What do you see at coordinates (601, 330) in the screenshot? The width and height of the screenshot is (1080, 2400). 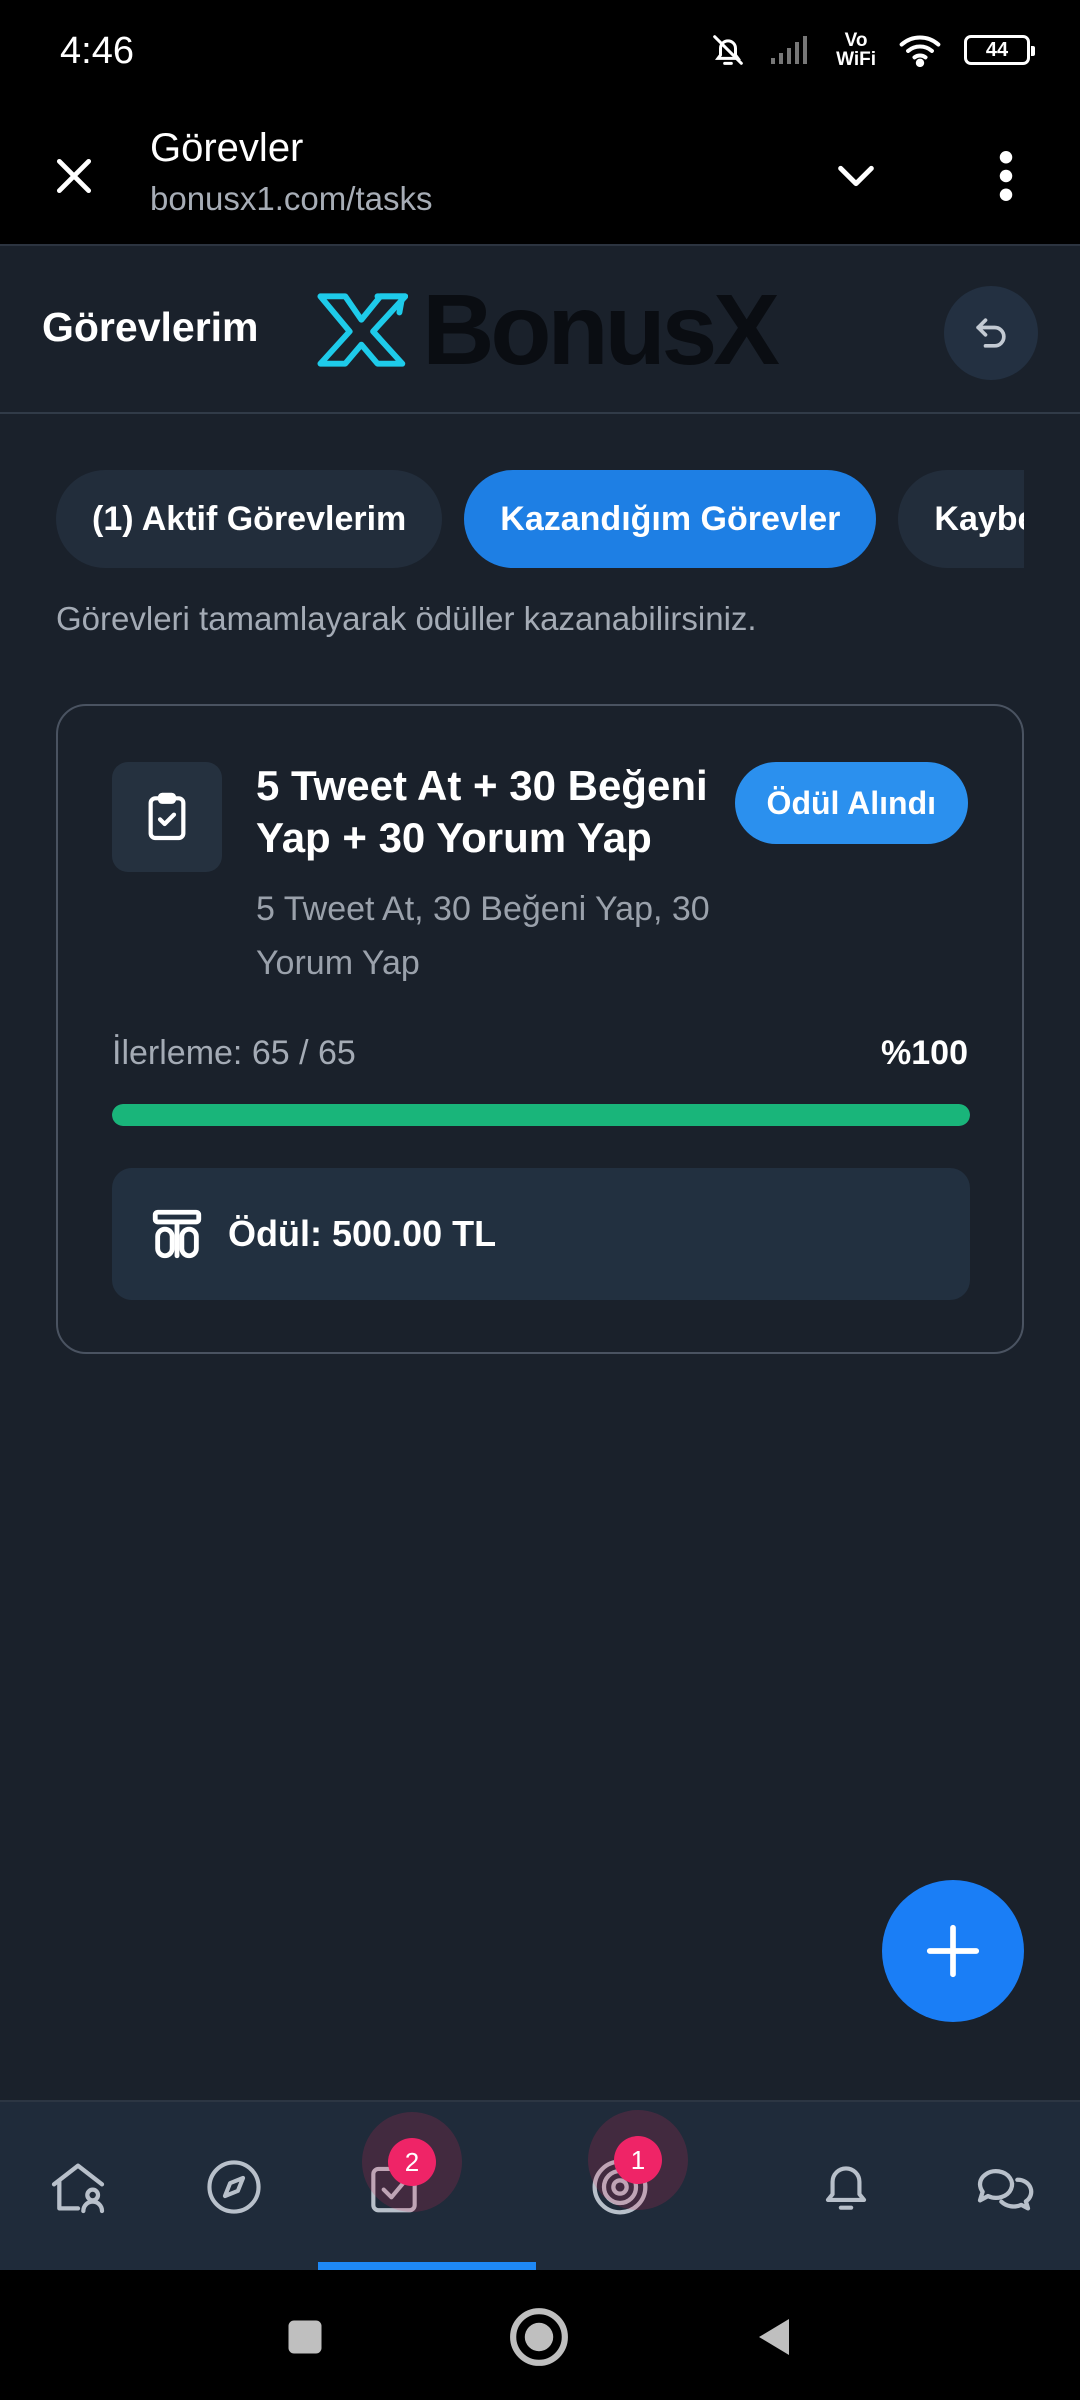 I see `logo-text: BonusX` at bounding box center [601, 330].